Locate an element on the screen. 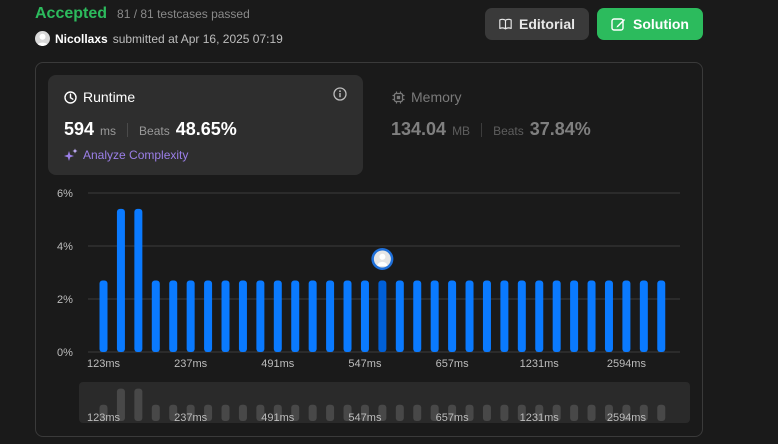 This screenshot has height=444, width=778. memory-card: Memory 134.04 MB Beats 37.84% is located at coordinates (533, 125).